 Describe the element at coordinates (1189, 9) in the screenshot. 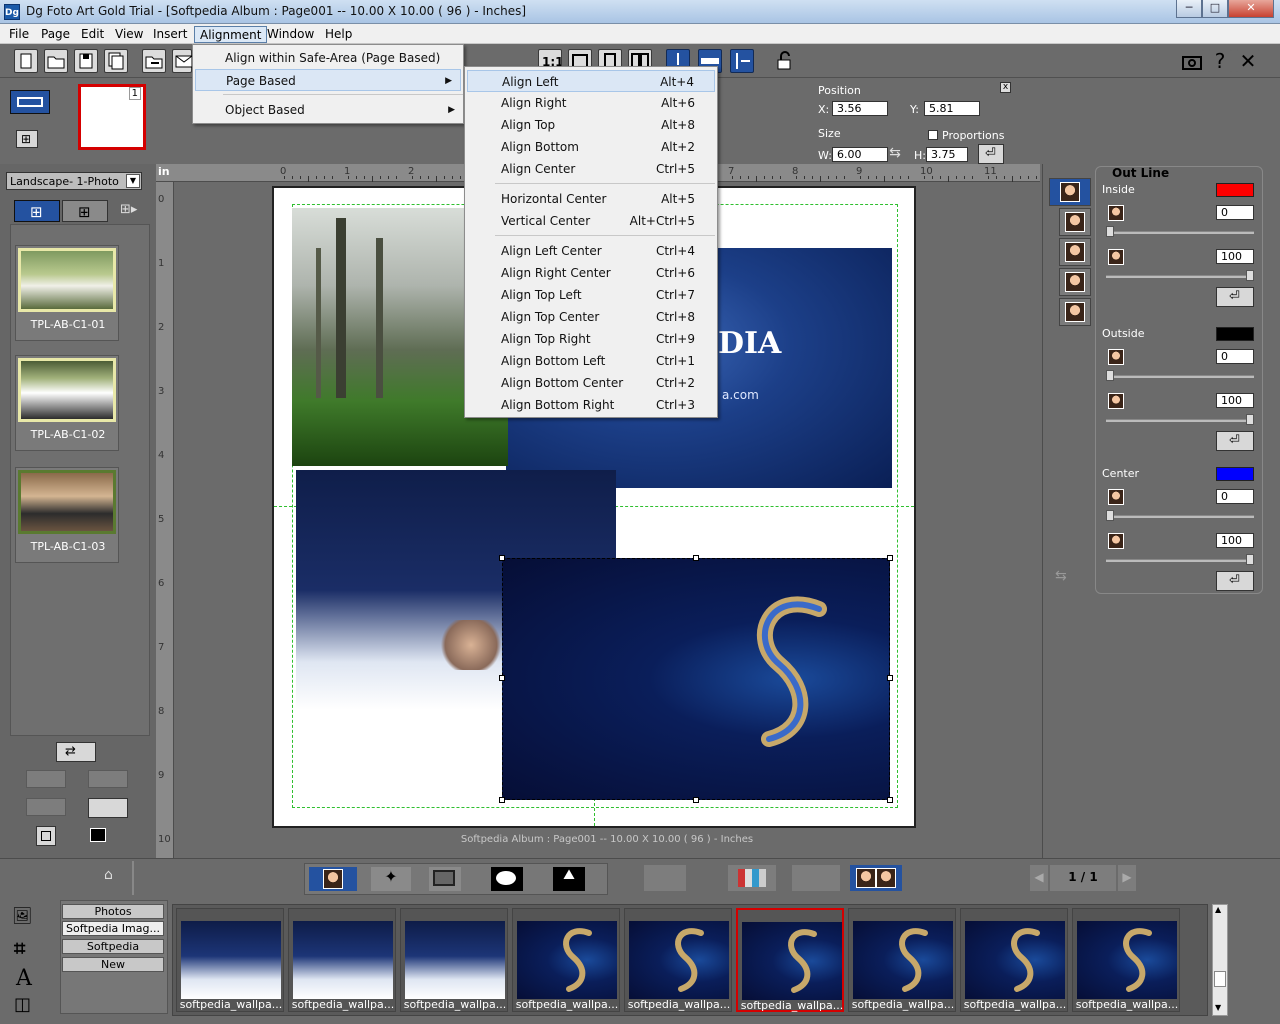

I see `minimize-button: ─` at that location.